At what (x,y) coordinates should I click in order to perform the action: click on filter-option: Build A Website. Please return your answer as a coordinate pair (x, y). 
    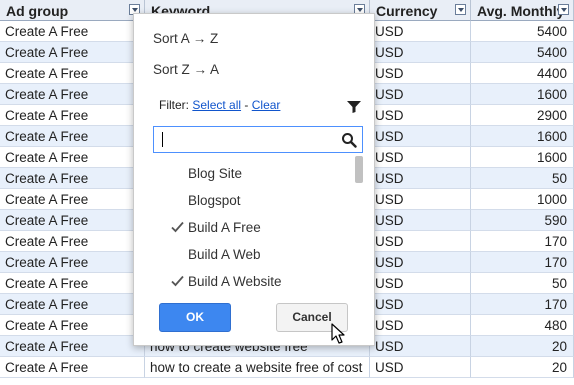
    Looking at the image, I should click on (241, 281).